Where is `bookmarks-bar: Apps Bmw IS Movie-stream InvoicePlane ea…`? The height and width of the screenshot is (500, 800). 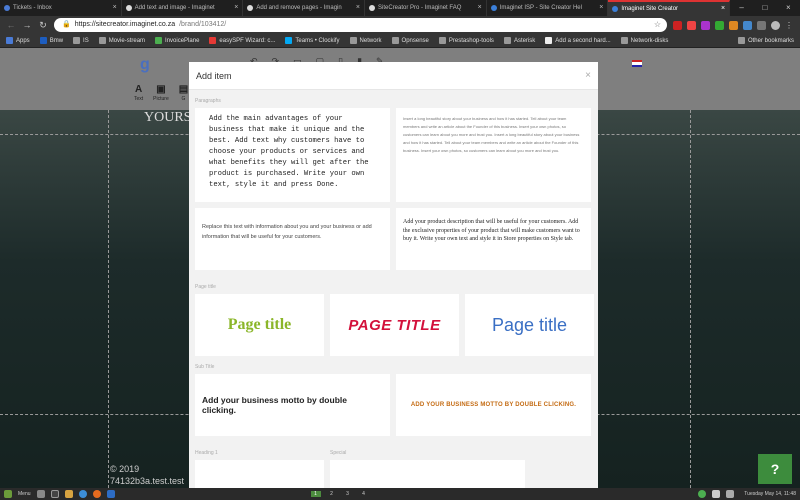
bookmarks-bar: Apps Bmw IS Movie-stream InvoicePlane ea… is located at coordinates (400, 41).